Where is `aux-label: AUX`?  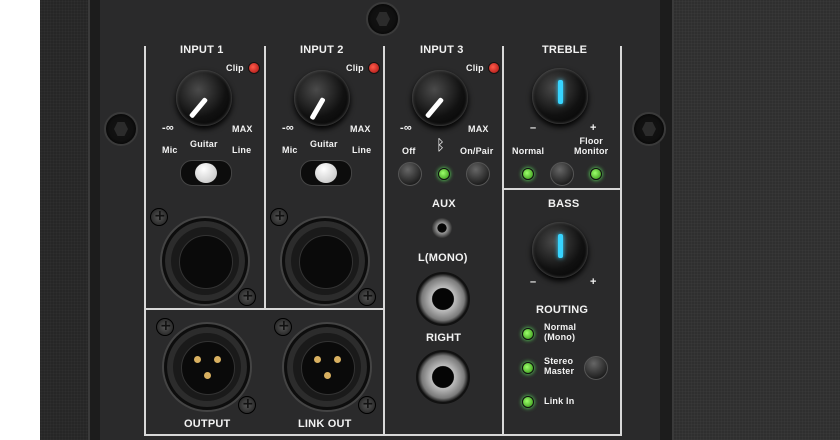
aux-label: AUX is located at coordinates (444, 204).